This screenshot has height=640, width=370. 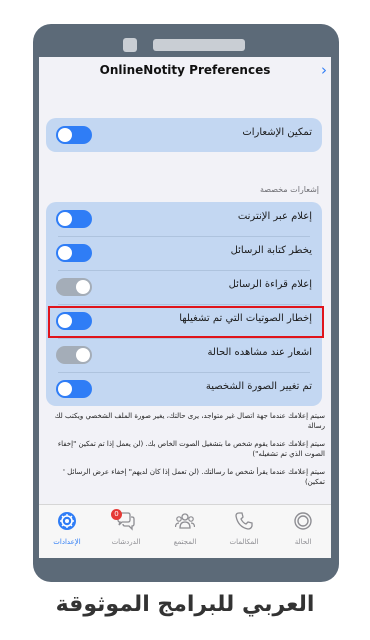 What do you see at coordinates (184, 389) in the screenshot?
I see `setting-row-profile-photo: تم تغيير الصورة الشخصية` at bounding box center [184, 389].